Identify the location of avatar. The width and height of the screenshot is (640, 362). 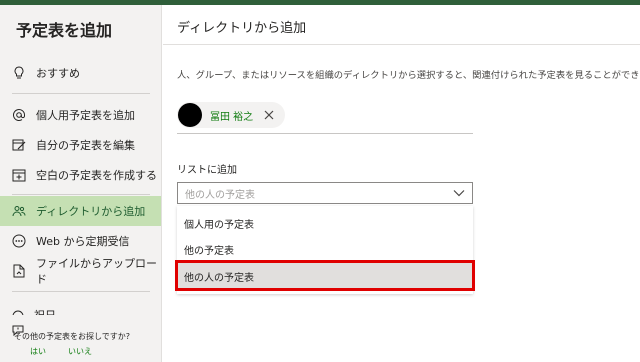
(190, 115).